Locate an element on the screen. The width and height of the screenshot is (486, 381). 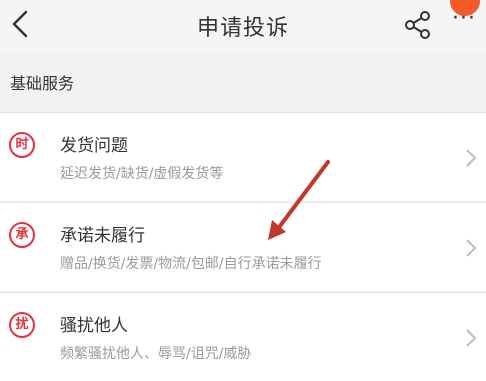
item-title: 承诺未履行 is located at coordinates (102, 236).